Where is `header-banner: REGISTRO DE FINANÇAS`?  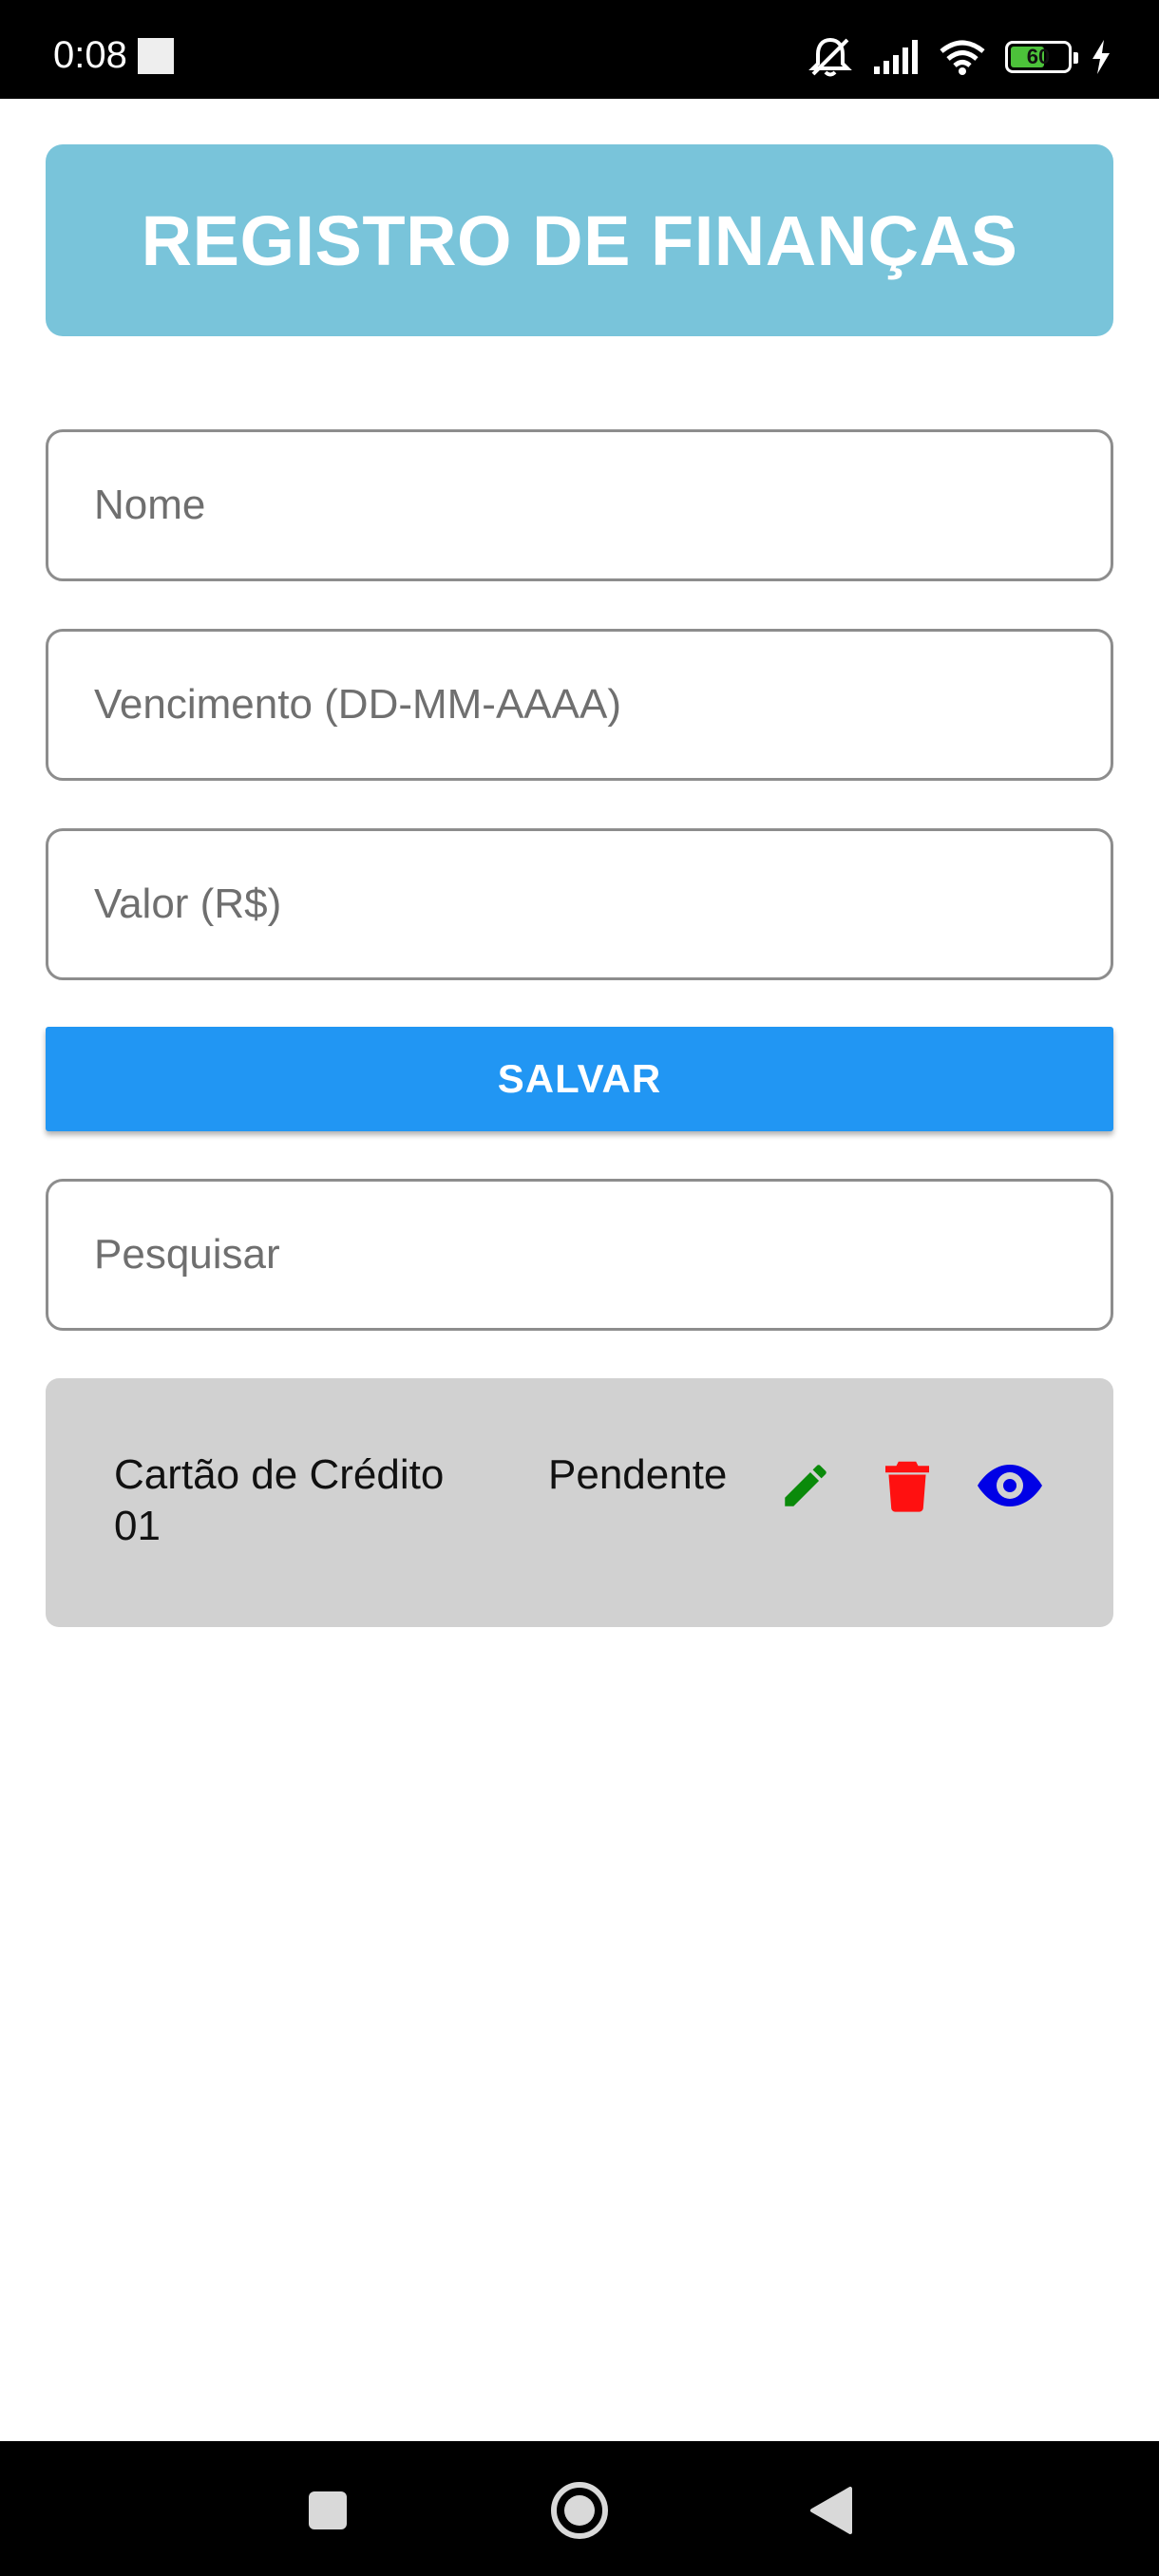
header-banner: REGISTRO DE FINANÇAS is located at coordinates (579, 240).